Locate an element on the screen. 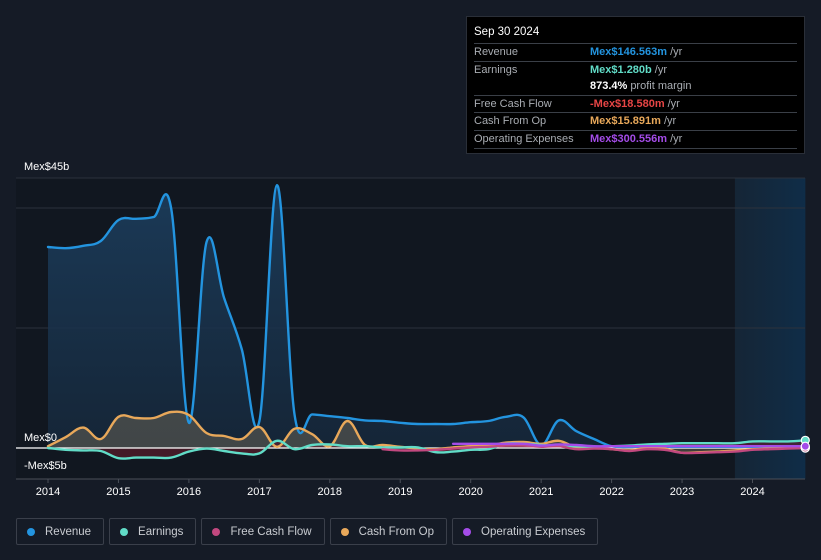 Image resolution: width=821 pixels, height=560 pixels. tooltip-label: Operating Expenses is located at coordinates (524, 138).